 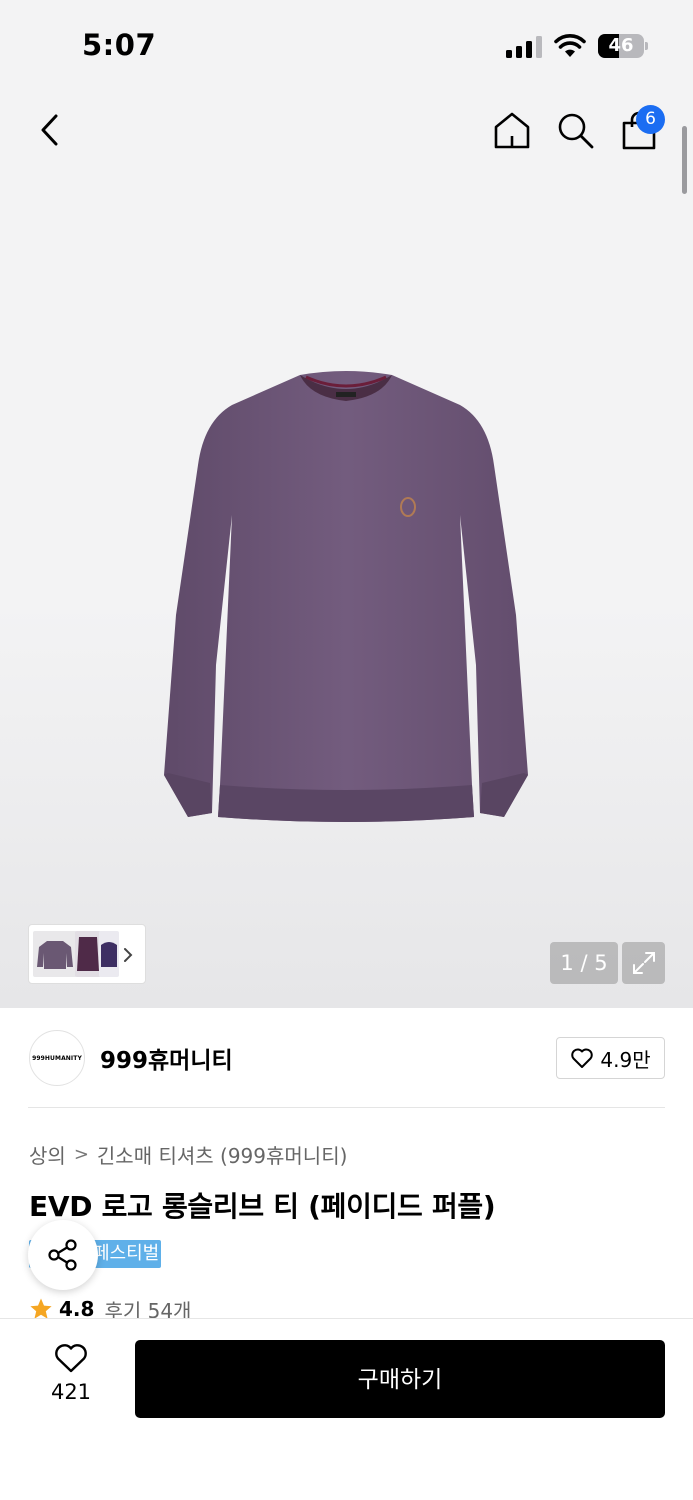 What do you see at coordinates (222, 1154) in the screenshot?
I see `breadcrumb-subcategory: 긴소매 티셔츠 (999휴머니티)` at bounding box center [222, 1154].